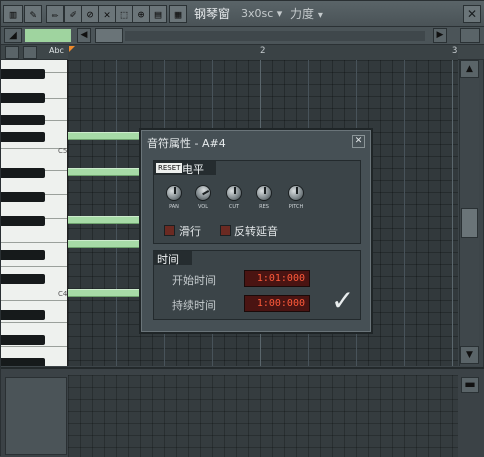 This screenshot has width=484, height=457. I want to click on ruler-row: Abc 2 3, so click(242, 52).